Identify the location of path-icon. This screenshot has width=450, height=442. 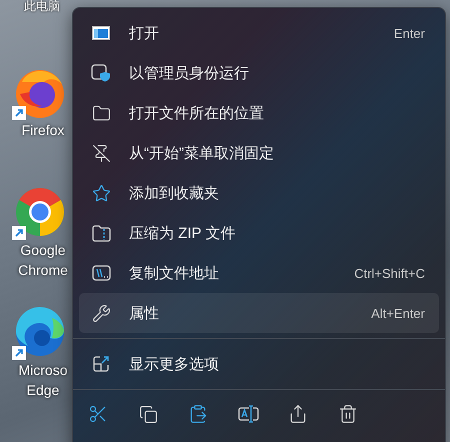
(101, 273).